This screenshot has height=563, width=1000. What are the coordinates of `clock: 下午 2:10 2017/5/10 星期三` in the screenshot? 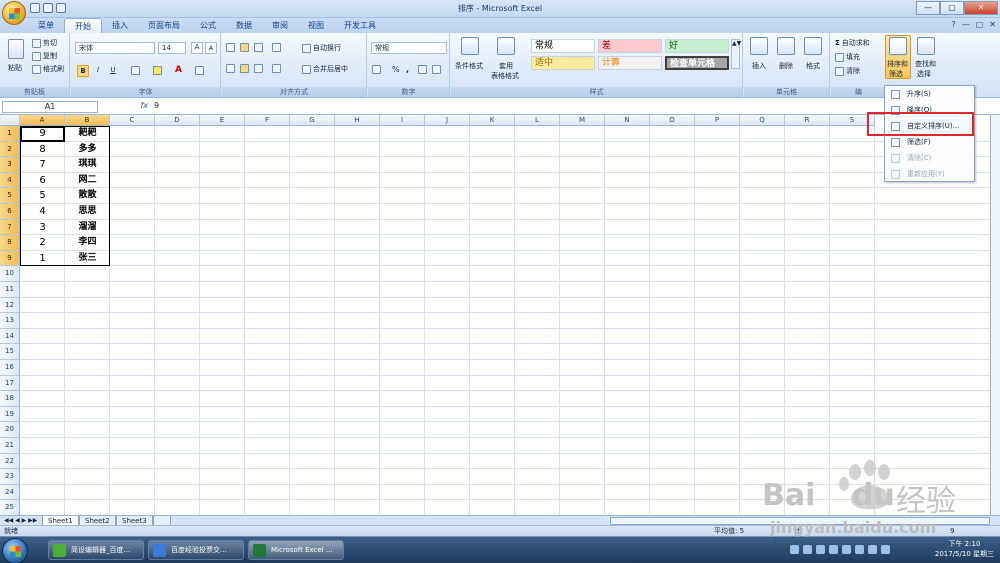 It's located at (964, 549).